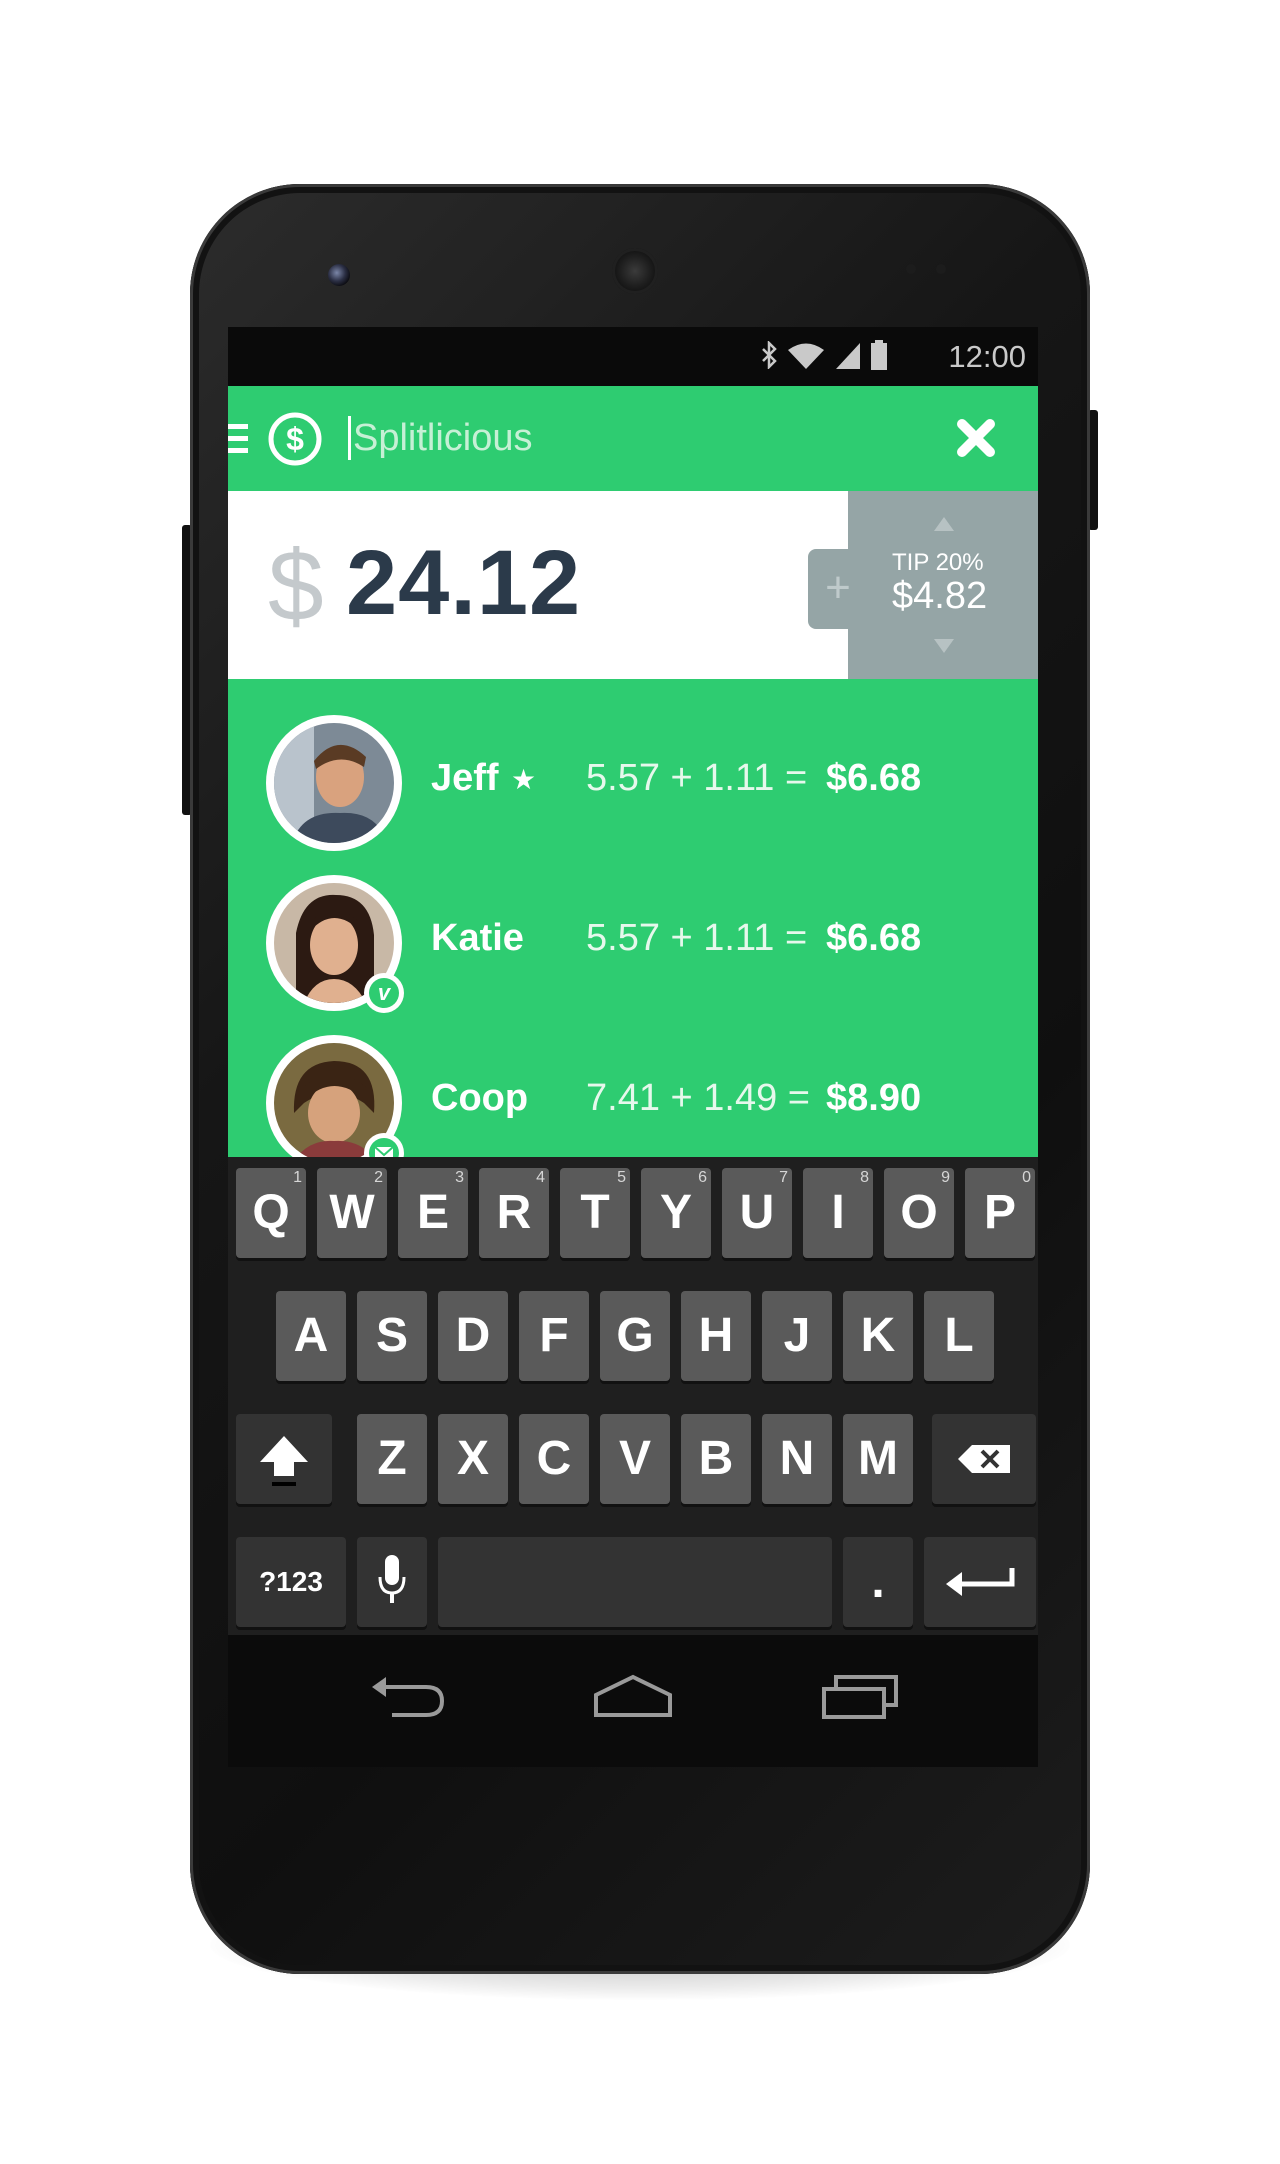 Image resolution: width=1280 pixels, height=2164 pixels. What do you see at coordinates (311, 1336) in the screenshot?
I see `key-a: A` at bounding box center [311, 1336].